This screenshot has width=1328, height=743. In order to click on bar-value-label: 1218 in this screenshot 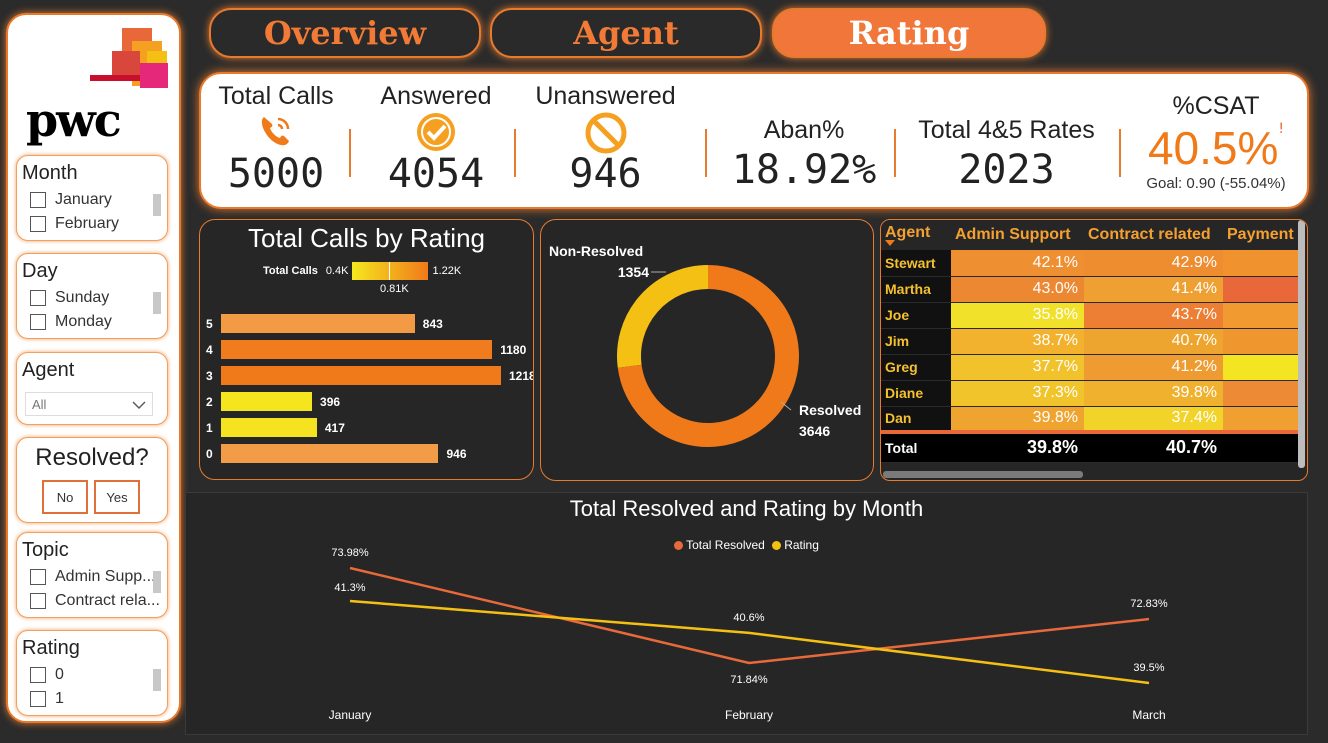, I will do `click(521, 375)`.